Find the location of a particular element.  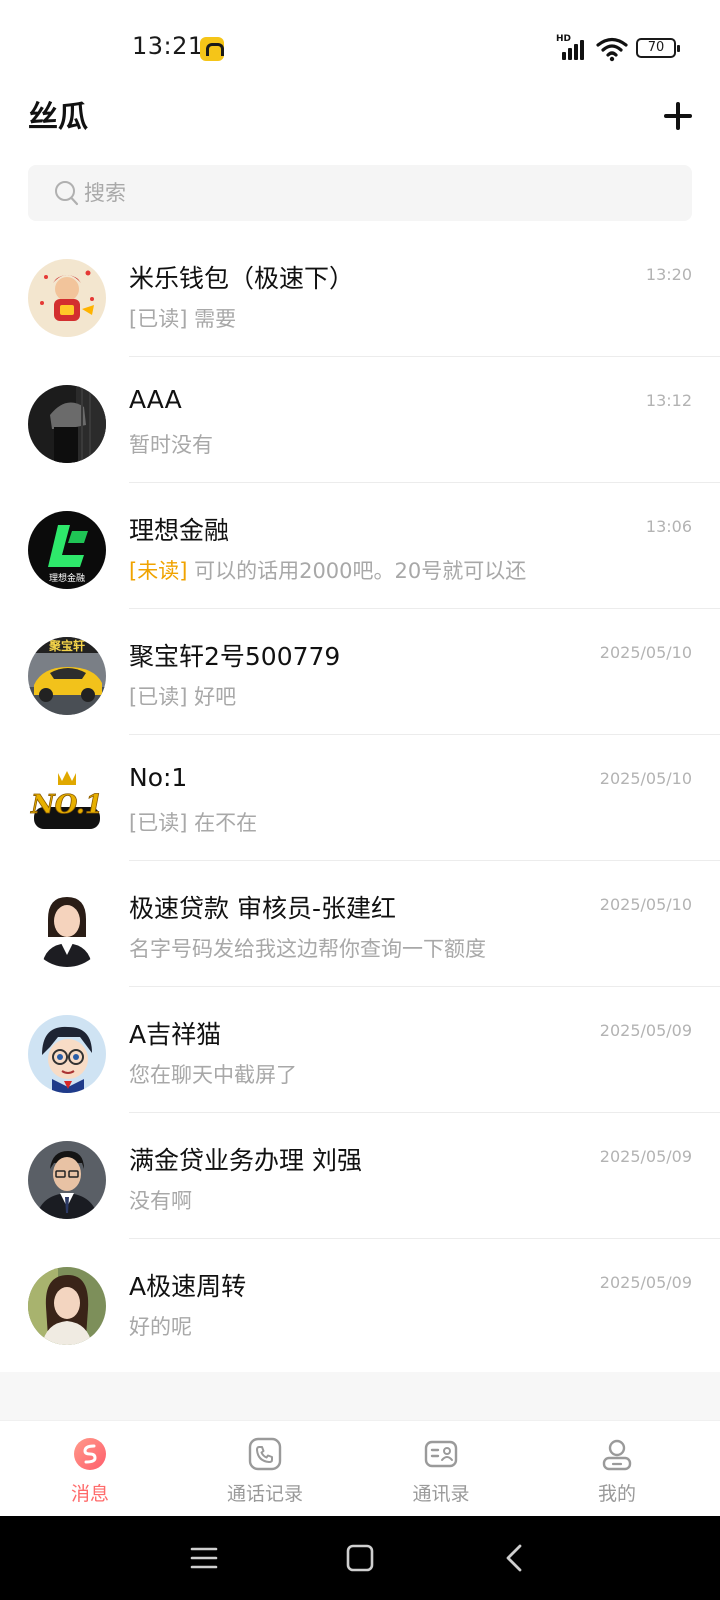

page-title: 丝瓜 is located at coordinates (58, 117).